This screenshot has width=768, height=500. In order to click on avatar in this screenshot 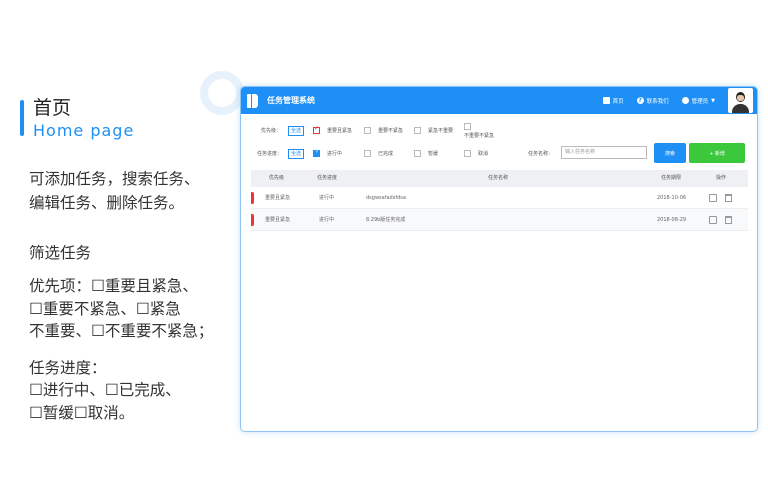, I will do `click(740, 100)`.